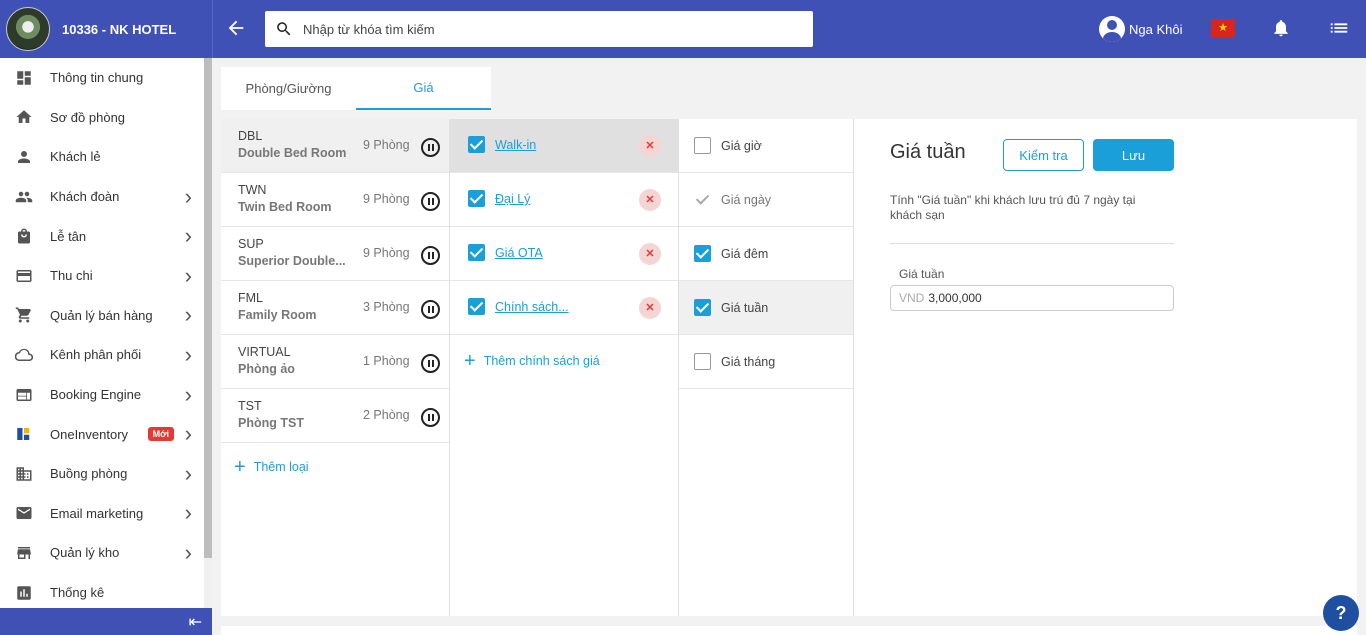 Image resolution: width=1366 pixels, height=635 pixels. What do you see at coordinates (85, 553) in the screenshot?
I see `sidebar-item-label: Quản lý kho` at bounding box center [85, 553].